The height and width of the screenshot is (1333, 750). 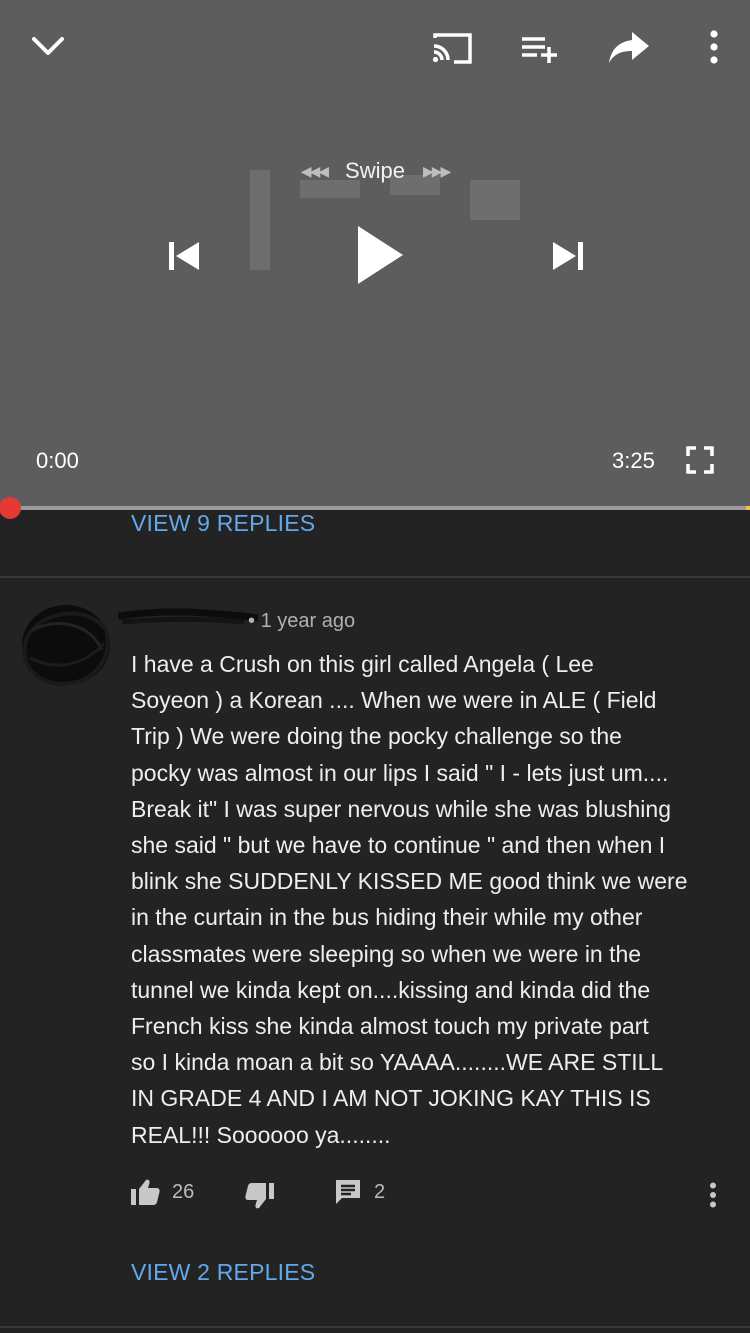 What do you see at coordinates (162, 1192) in the screenshot?
I see `like-button: 26` at bounding box center [162, 1192].